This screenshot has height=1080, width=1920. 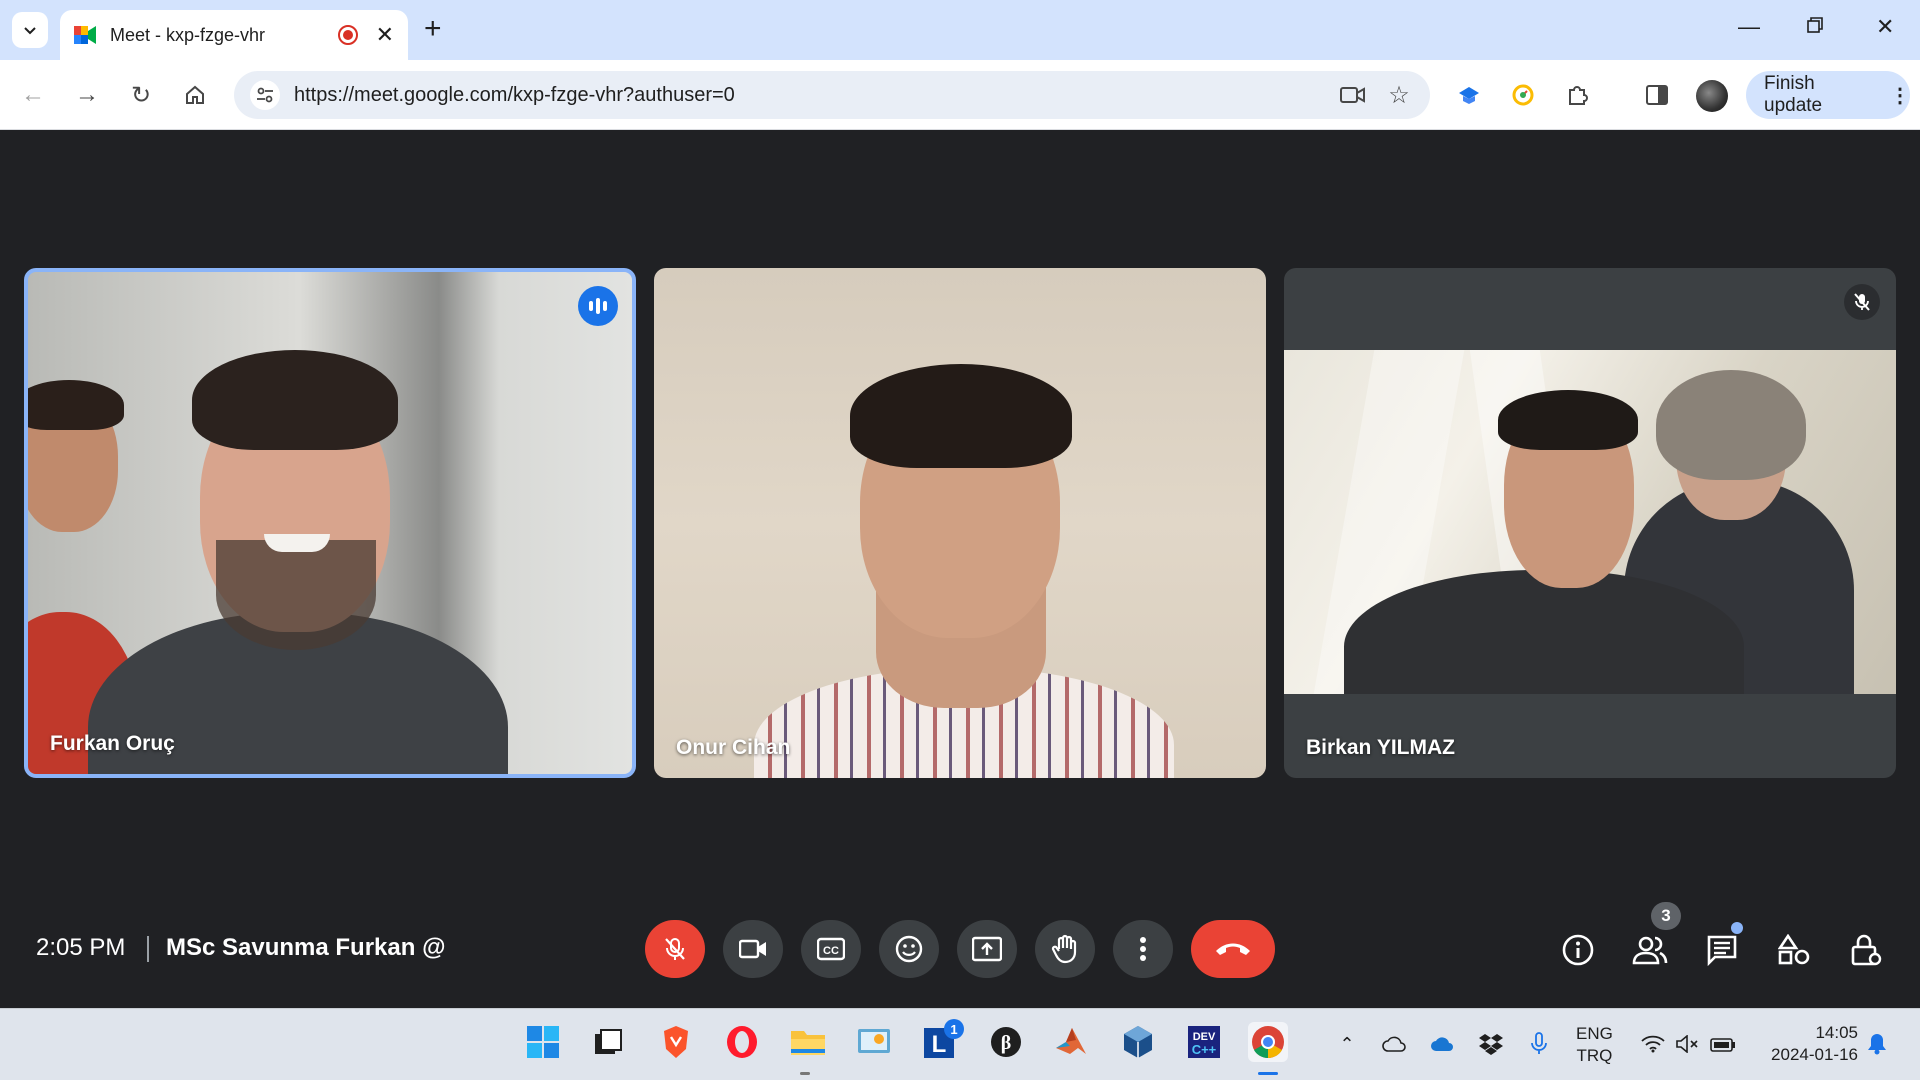 What do you see at coordinates (1204, 1049) in the screenshot?
I see `svg-text: C++` at bounding box center [1204, 1049].